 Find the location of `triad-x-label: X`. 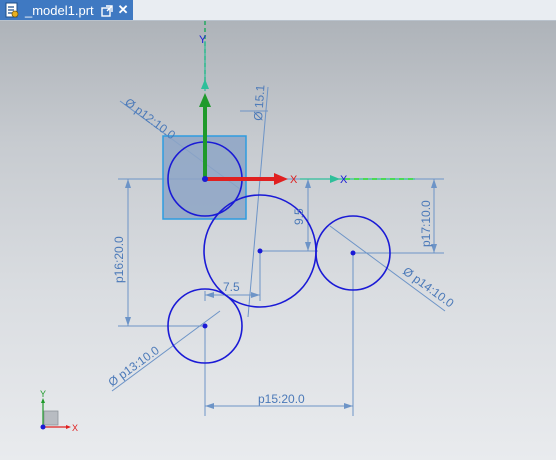

triad-x-label: X is located at coordinates (75, 428).